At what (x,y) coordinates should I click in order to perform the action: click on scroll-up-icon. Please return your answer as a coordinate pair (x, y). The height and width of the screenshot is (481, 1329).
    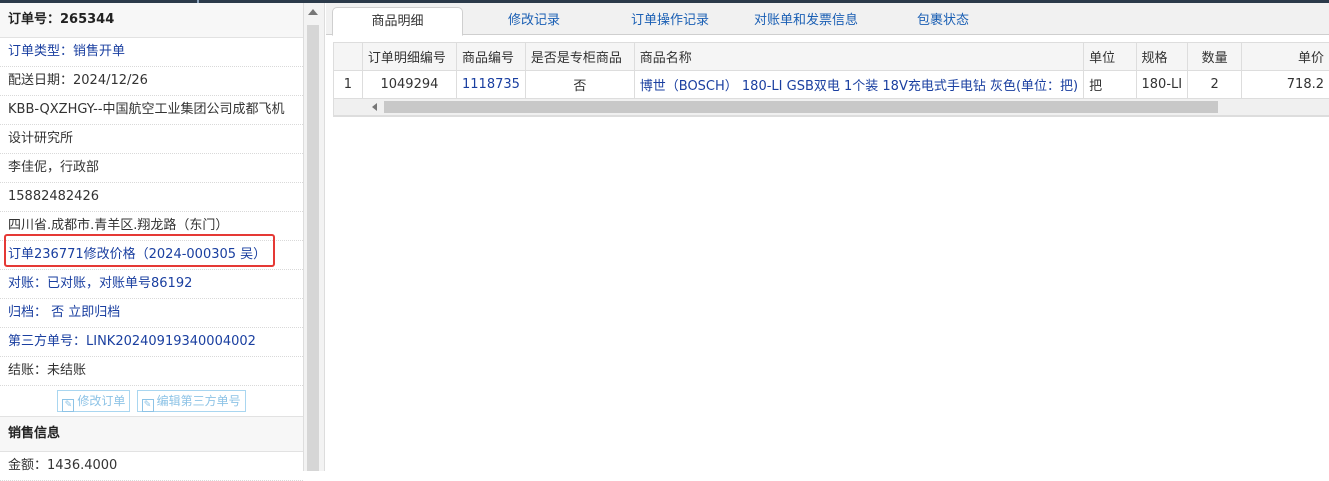
    Looking at the image, I should click on (313, 12).